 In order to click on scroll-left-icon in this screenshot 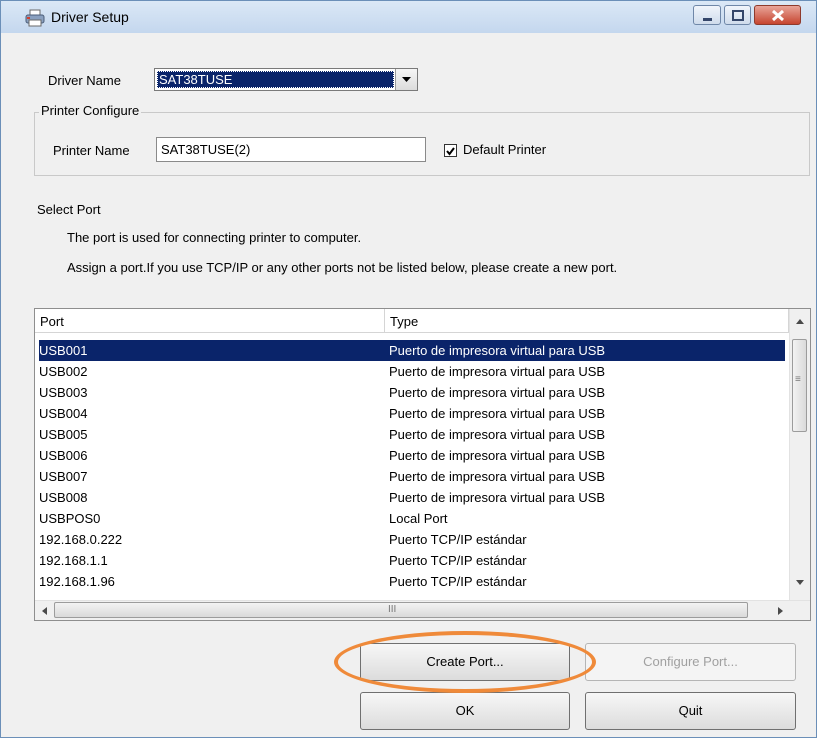, I will do `click(44, 611)`.